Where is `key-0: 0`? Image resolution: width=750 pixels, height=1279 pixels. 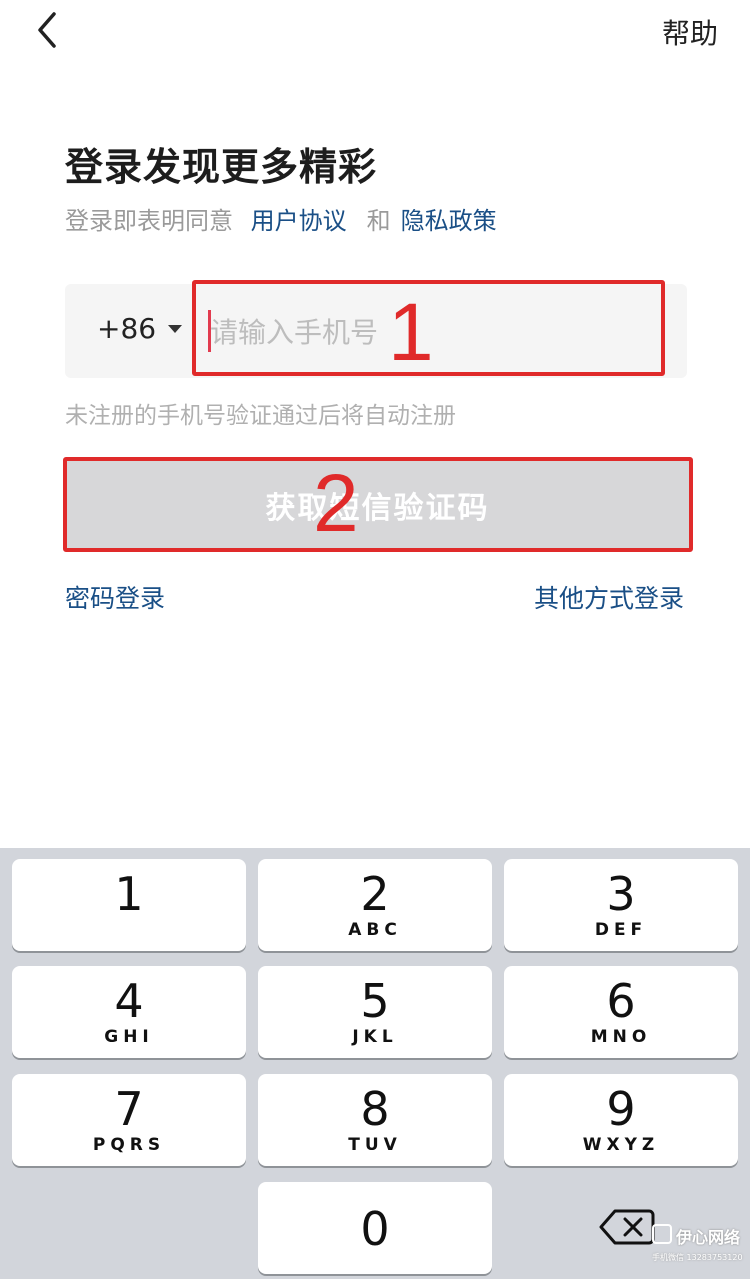
key-0: 0 is located at coordinates (375, 1228).